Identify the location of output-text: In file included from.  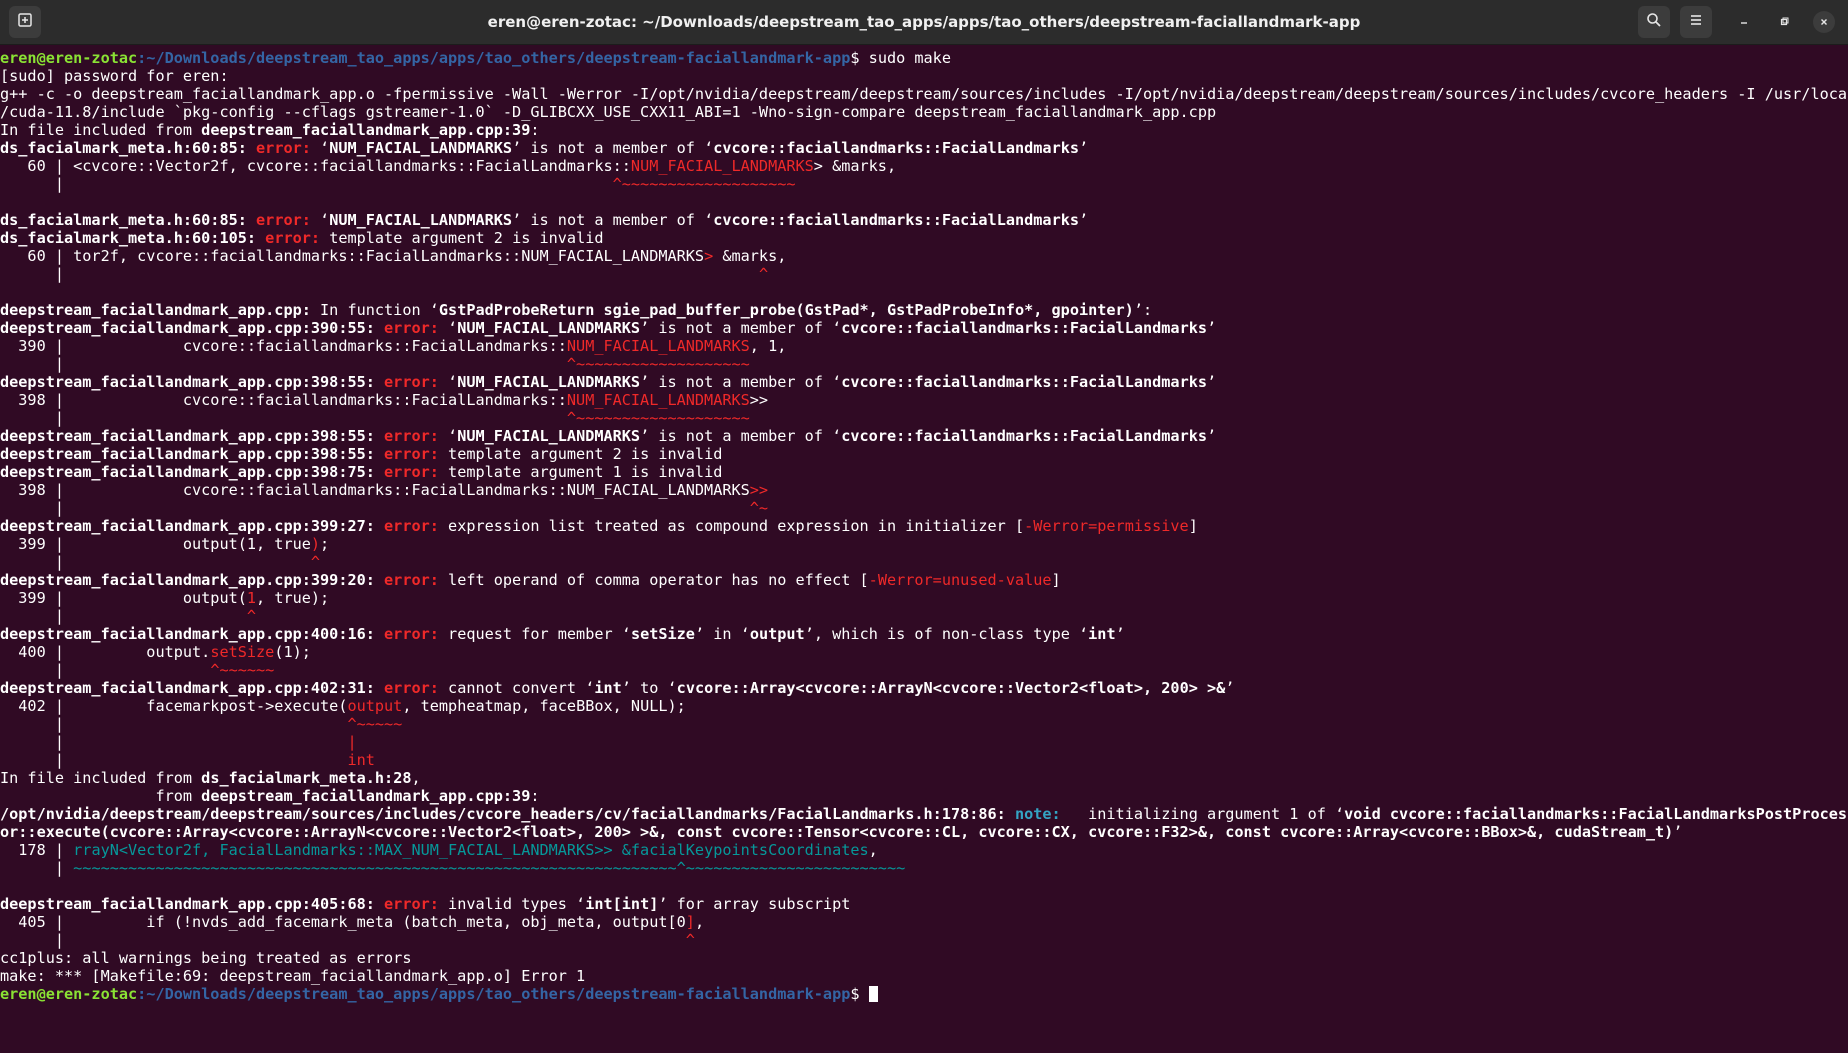
(101, 778).